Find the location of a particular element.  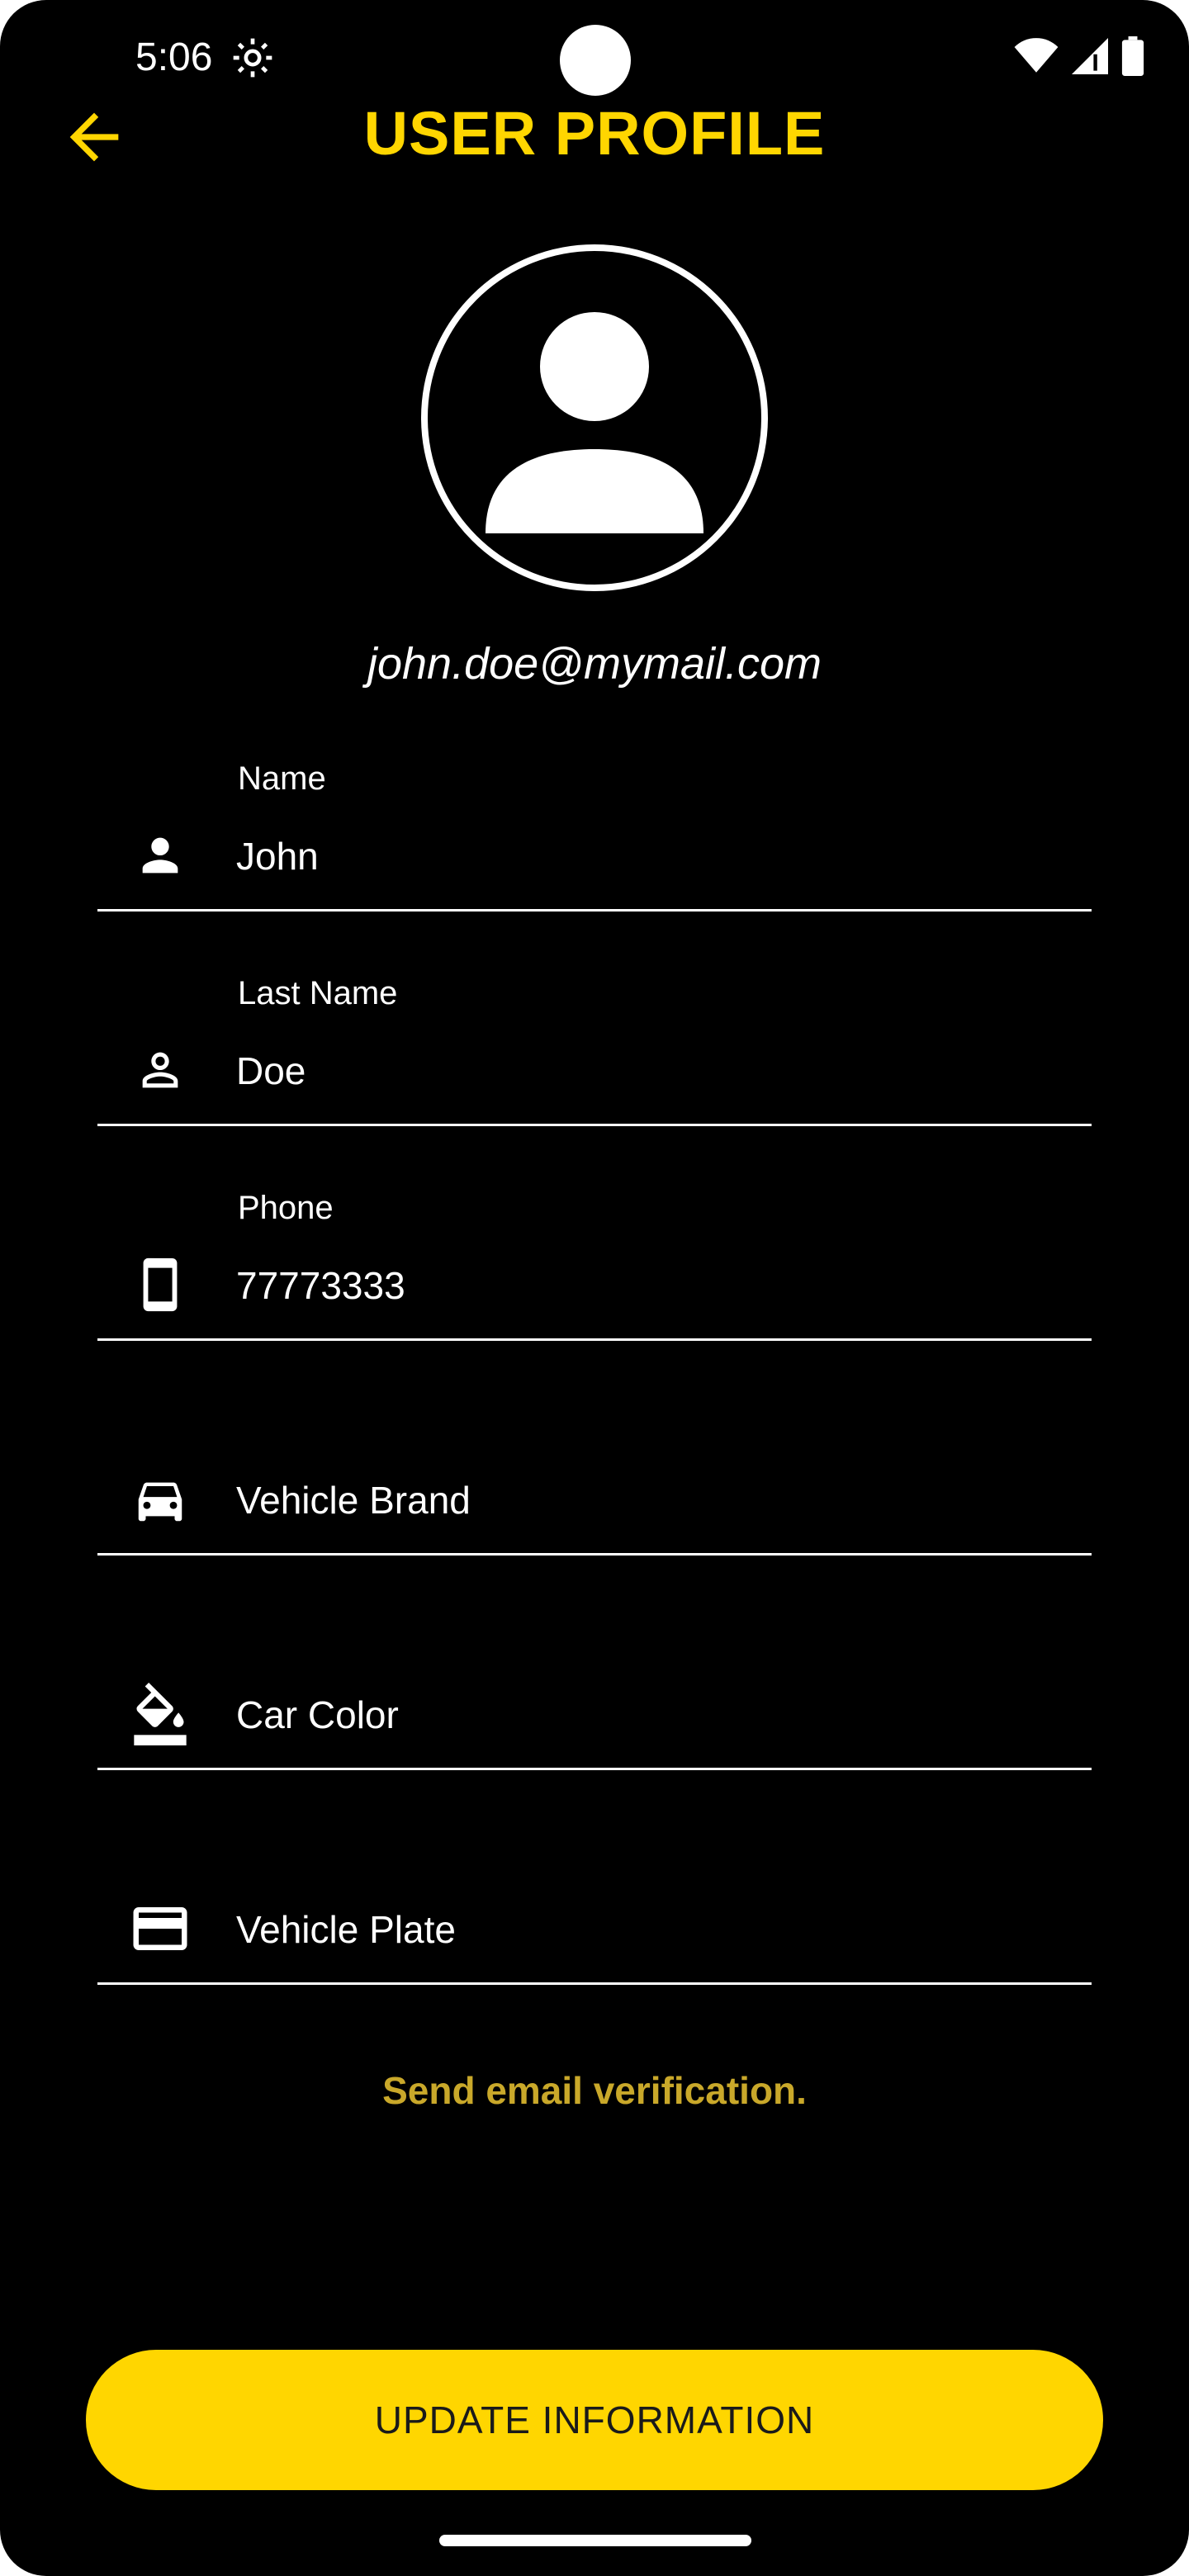

send-email-verification-link: Send email verification. is located at coordinates (594, 2090).